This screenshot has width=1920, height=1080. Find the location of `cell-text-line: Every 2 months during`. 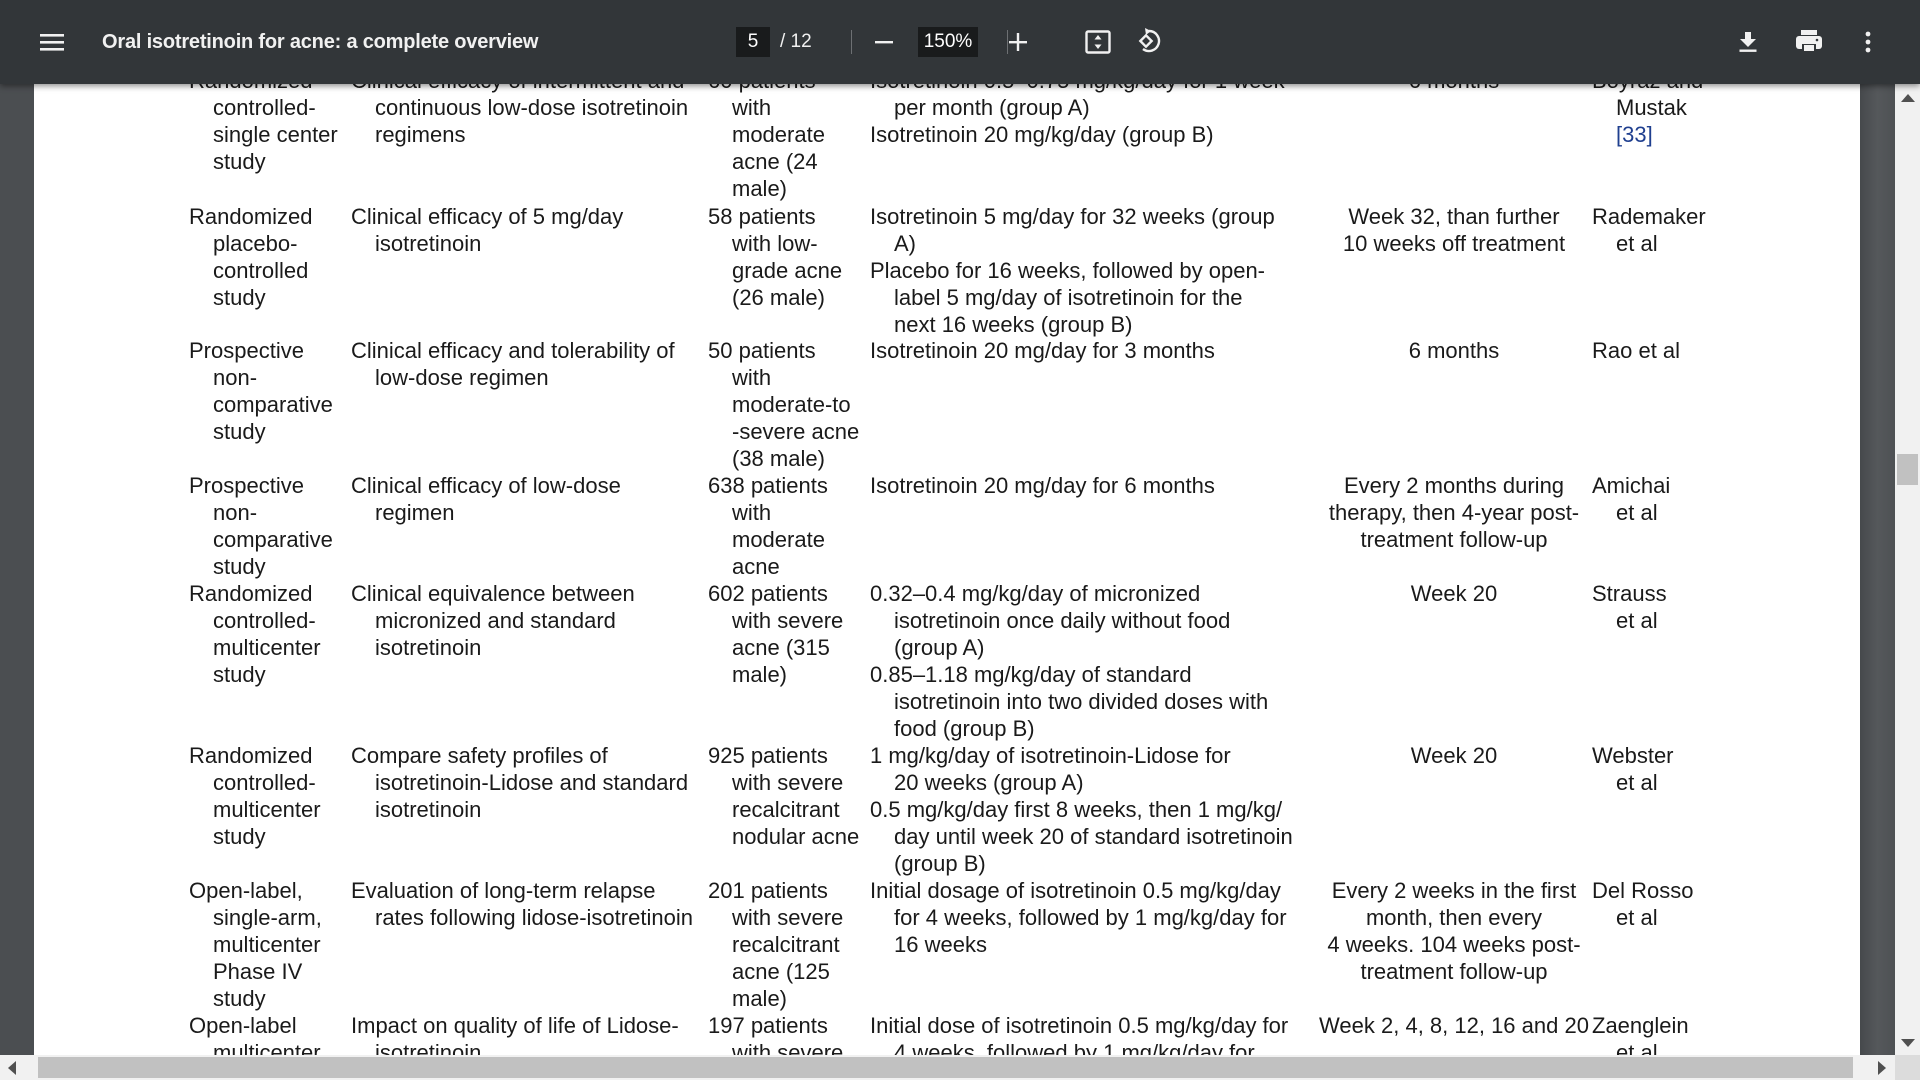

cell-text-line: Every 2 months during is located at coordinates (1454, 485).